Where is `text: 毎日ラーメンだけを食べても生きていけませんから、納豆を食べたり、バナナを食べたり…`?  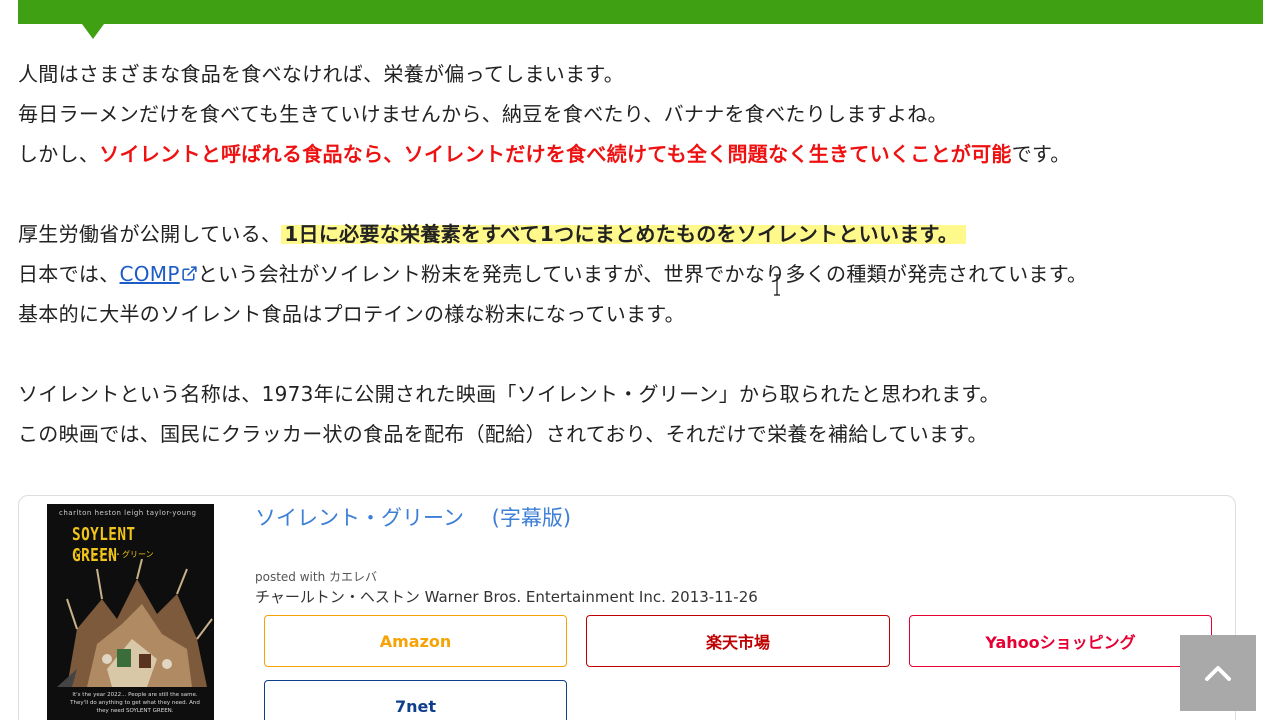 text: 毎日ラーメンだけを食べても生きていけませんから、納豆を食べたり、バナナを食べたり… is located at coordinates (483, 114).